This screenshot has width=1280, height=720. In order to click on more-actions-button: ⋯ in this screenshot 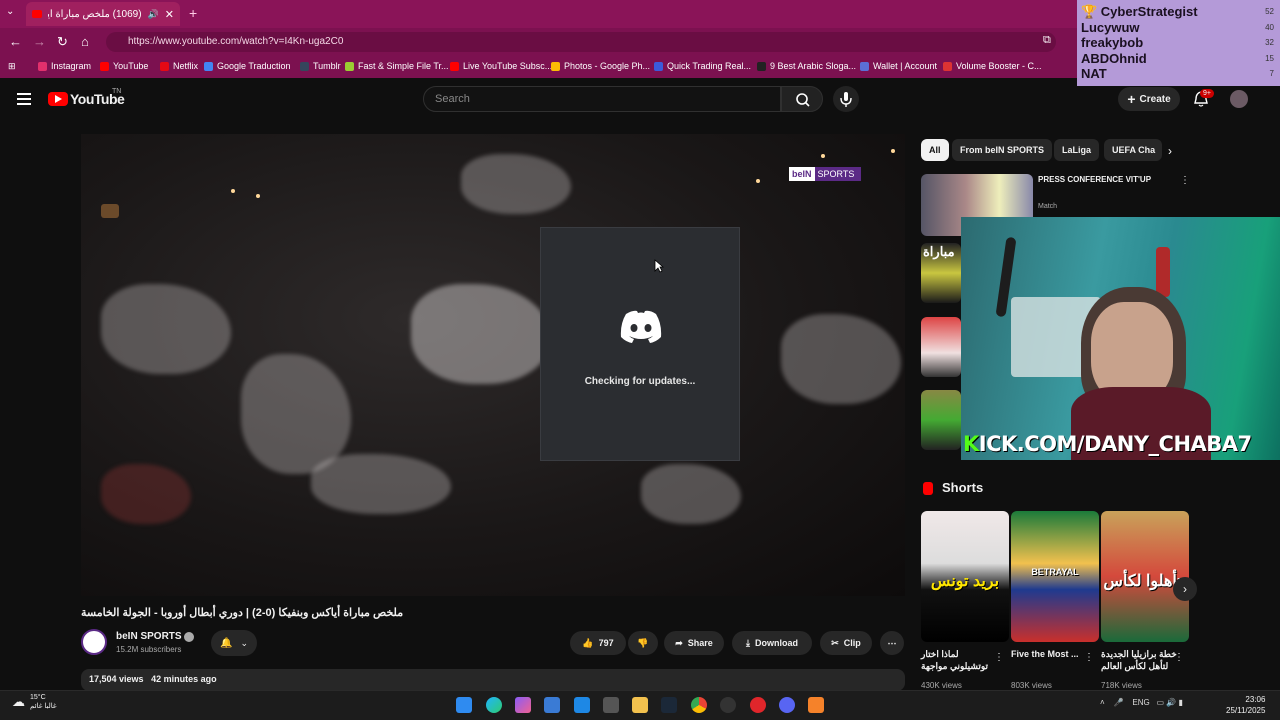, I will do `click(892, 643)`.